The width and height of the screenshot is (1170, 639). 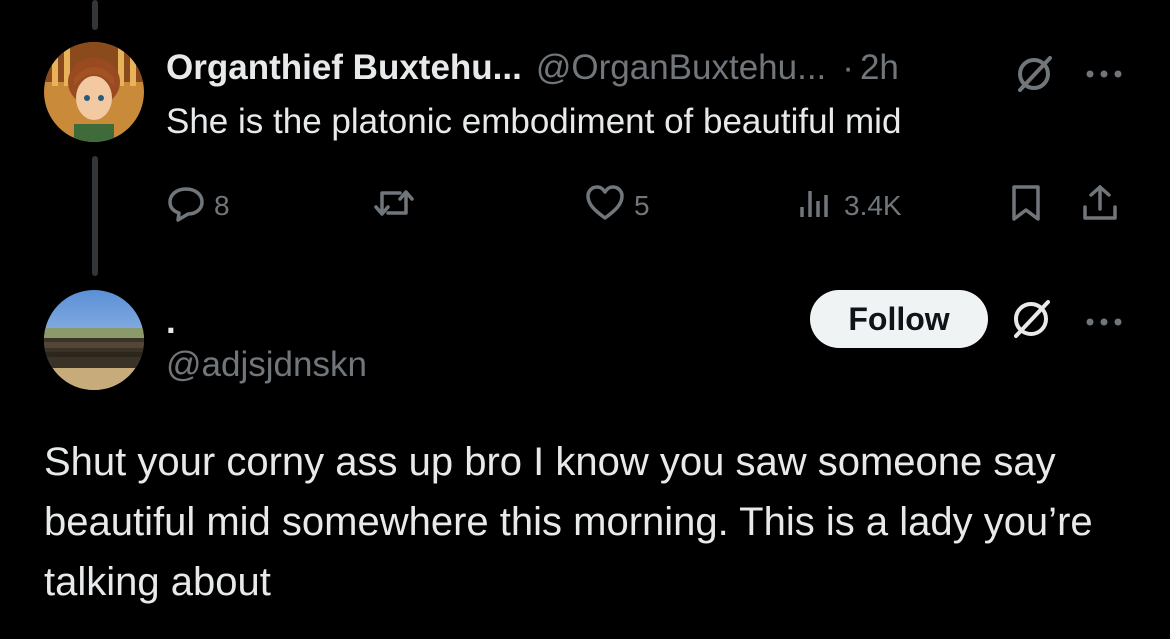 What do you see at coordinates (222, 205) in the screenshot?
I see `reply-count: 8` at bounding box center [222, 205].